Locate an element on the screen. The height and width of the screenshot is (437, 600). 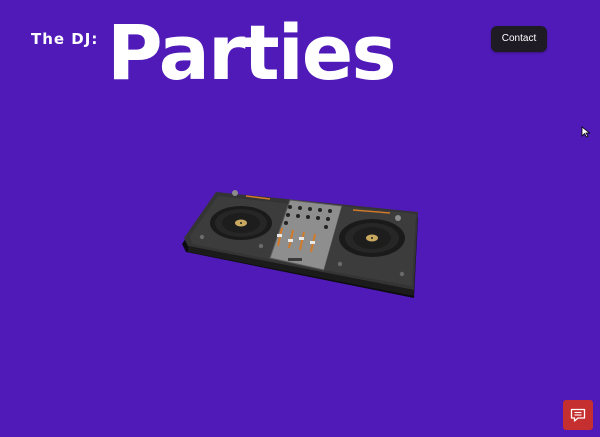
page-title: Parties is located at coordinates (252, 52).